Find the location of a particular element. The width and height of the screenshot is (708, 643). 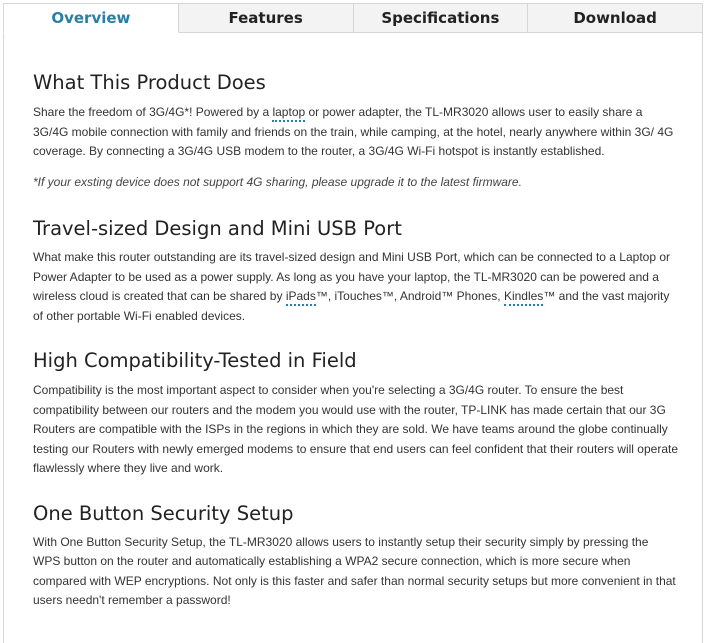

keyword-link-laptop: laptop is located at coordinates (289, 113).